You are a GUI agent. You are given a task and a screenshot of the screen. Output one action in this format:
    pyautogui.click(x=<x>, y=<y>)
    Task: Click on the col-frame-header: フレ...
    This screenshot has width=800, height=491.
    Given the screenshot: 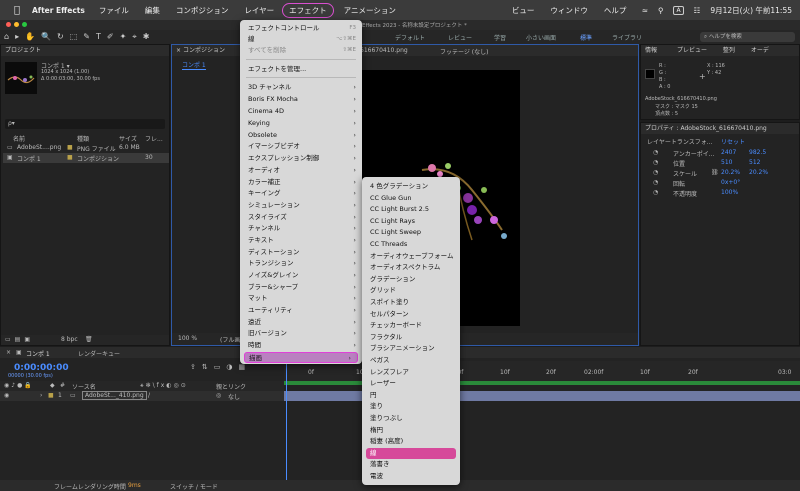 What is the action you would take?
    pyautogui.click(x=154, y=138)
    